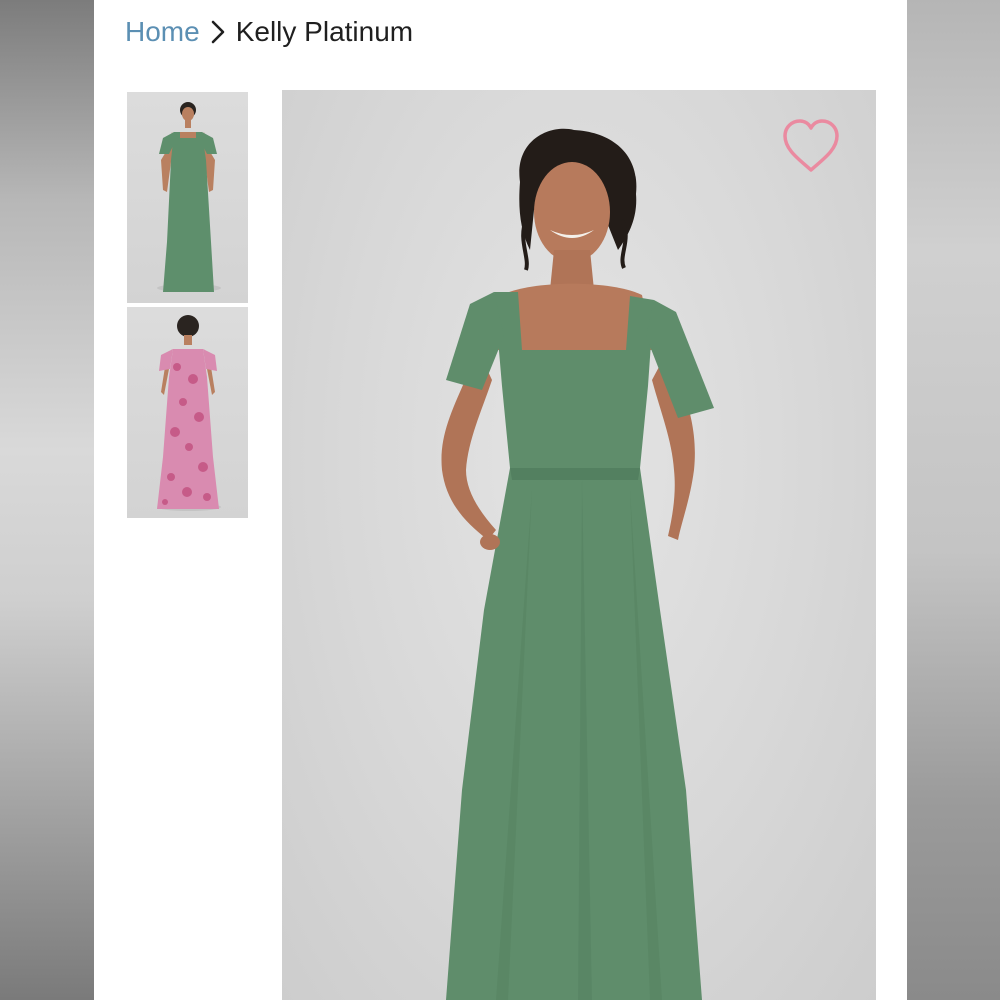  What do you see at coordinates (47, 500) in the screenshot?
I see `background-blur-left` at bounding box center [47, 500].